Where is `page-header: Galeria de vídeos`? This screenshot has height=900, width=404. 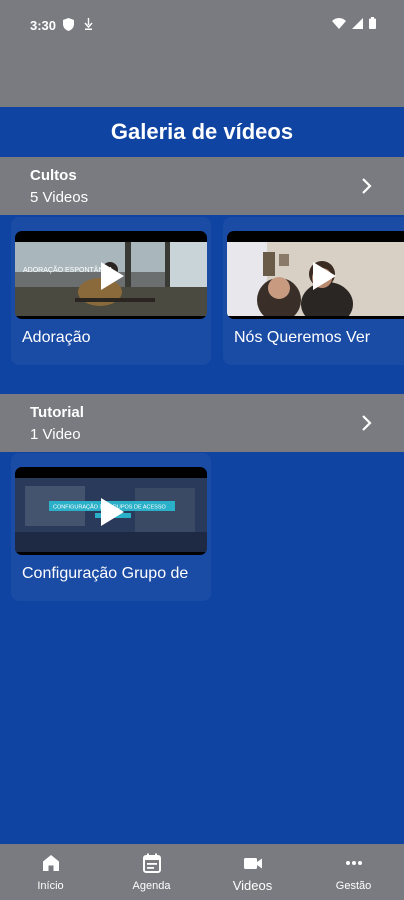 page-header: Galeria de vídeos is located at coordinates (202, 132).